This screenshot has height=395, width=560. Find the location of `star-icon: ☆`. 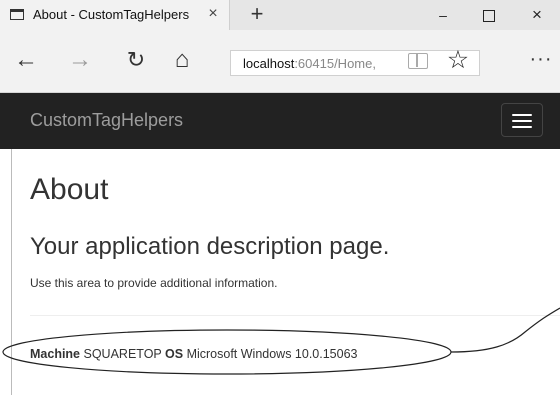

star-icon: ☆ is located at coordinates (458, 60).